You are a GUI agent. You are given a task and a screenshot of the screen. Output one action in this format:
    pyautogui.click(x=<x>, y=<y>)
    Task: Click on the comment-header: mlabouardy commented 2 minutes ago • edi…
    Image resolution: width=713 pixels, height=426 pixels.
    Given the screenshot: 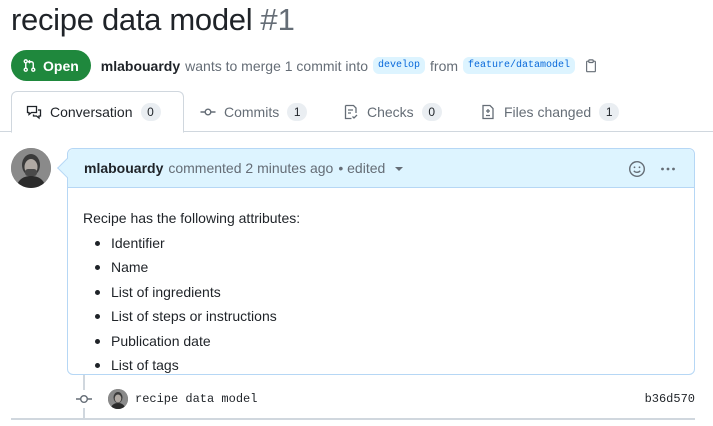 What is the action you would take?
    pyautogui.click(x=381, y=168)
    